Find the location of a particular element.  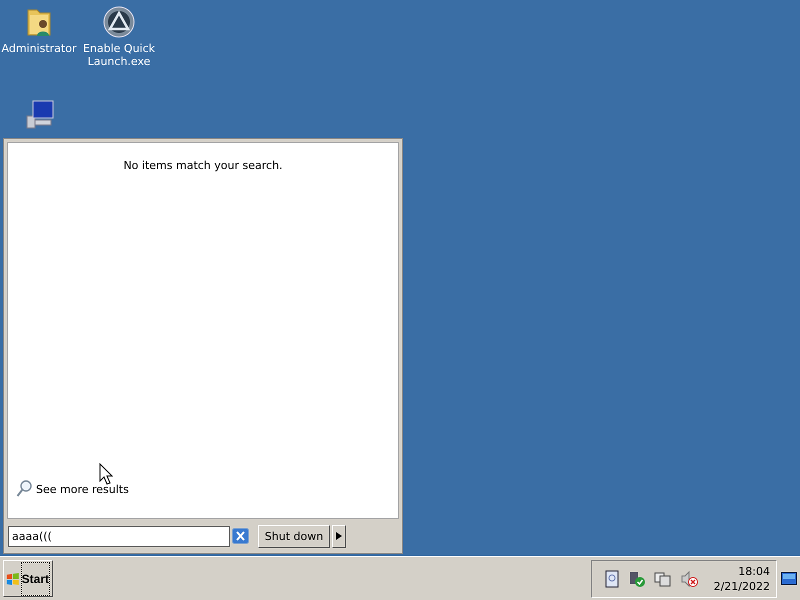

search-field: aaaa((( is located at coordinates (119, 536).